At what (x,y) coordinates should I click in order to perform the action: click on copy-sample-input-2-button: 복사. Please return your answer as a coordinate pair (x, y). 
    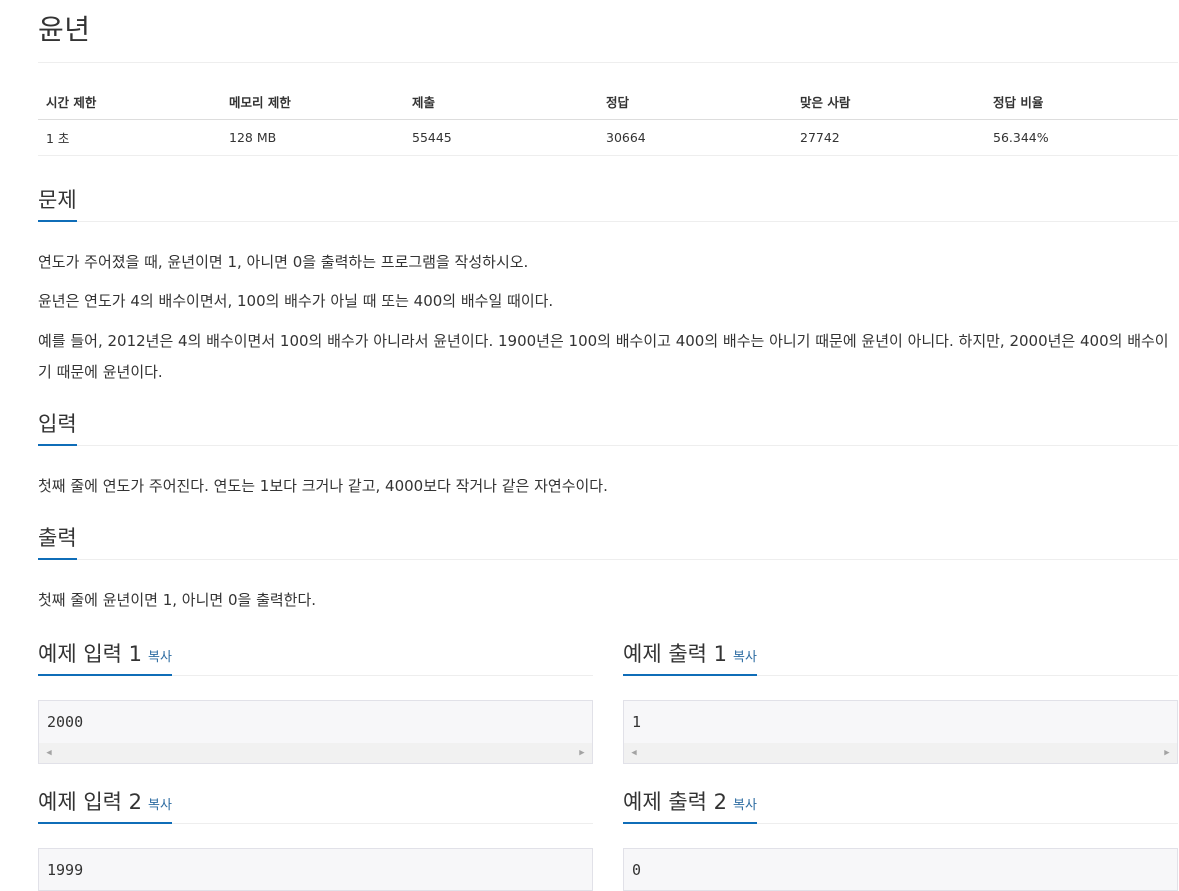
    Looking at the image, I should click on (160, 805).